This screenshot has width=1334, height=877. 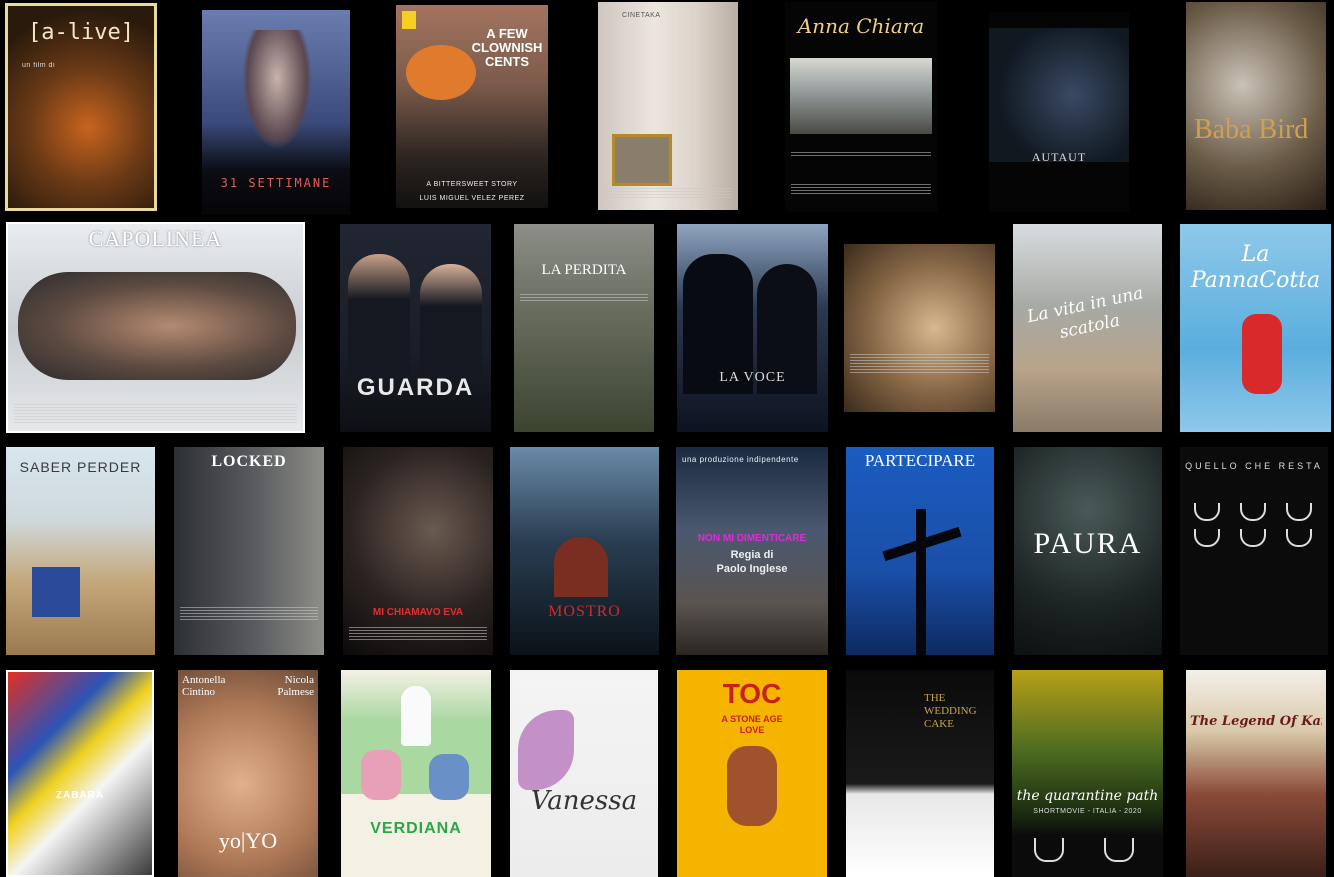 What do you see at coordinates (295, 686) in the screenshot?
I see `poster-actor2: Nicola Palmese` at bounding box center [295, 686].